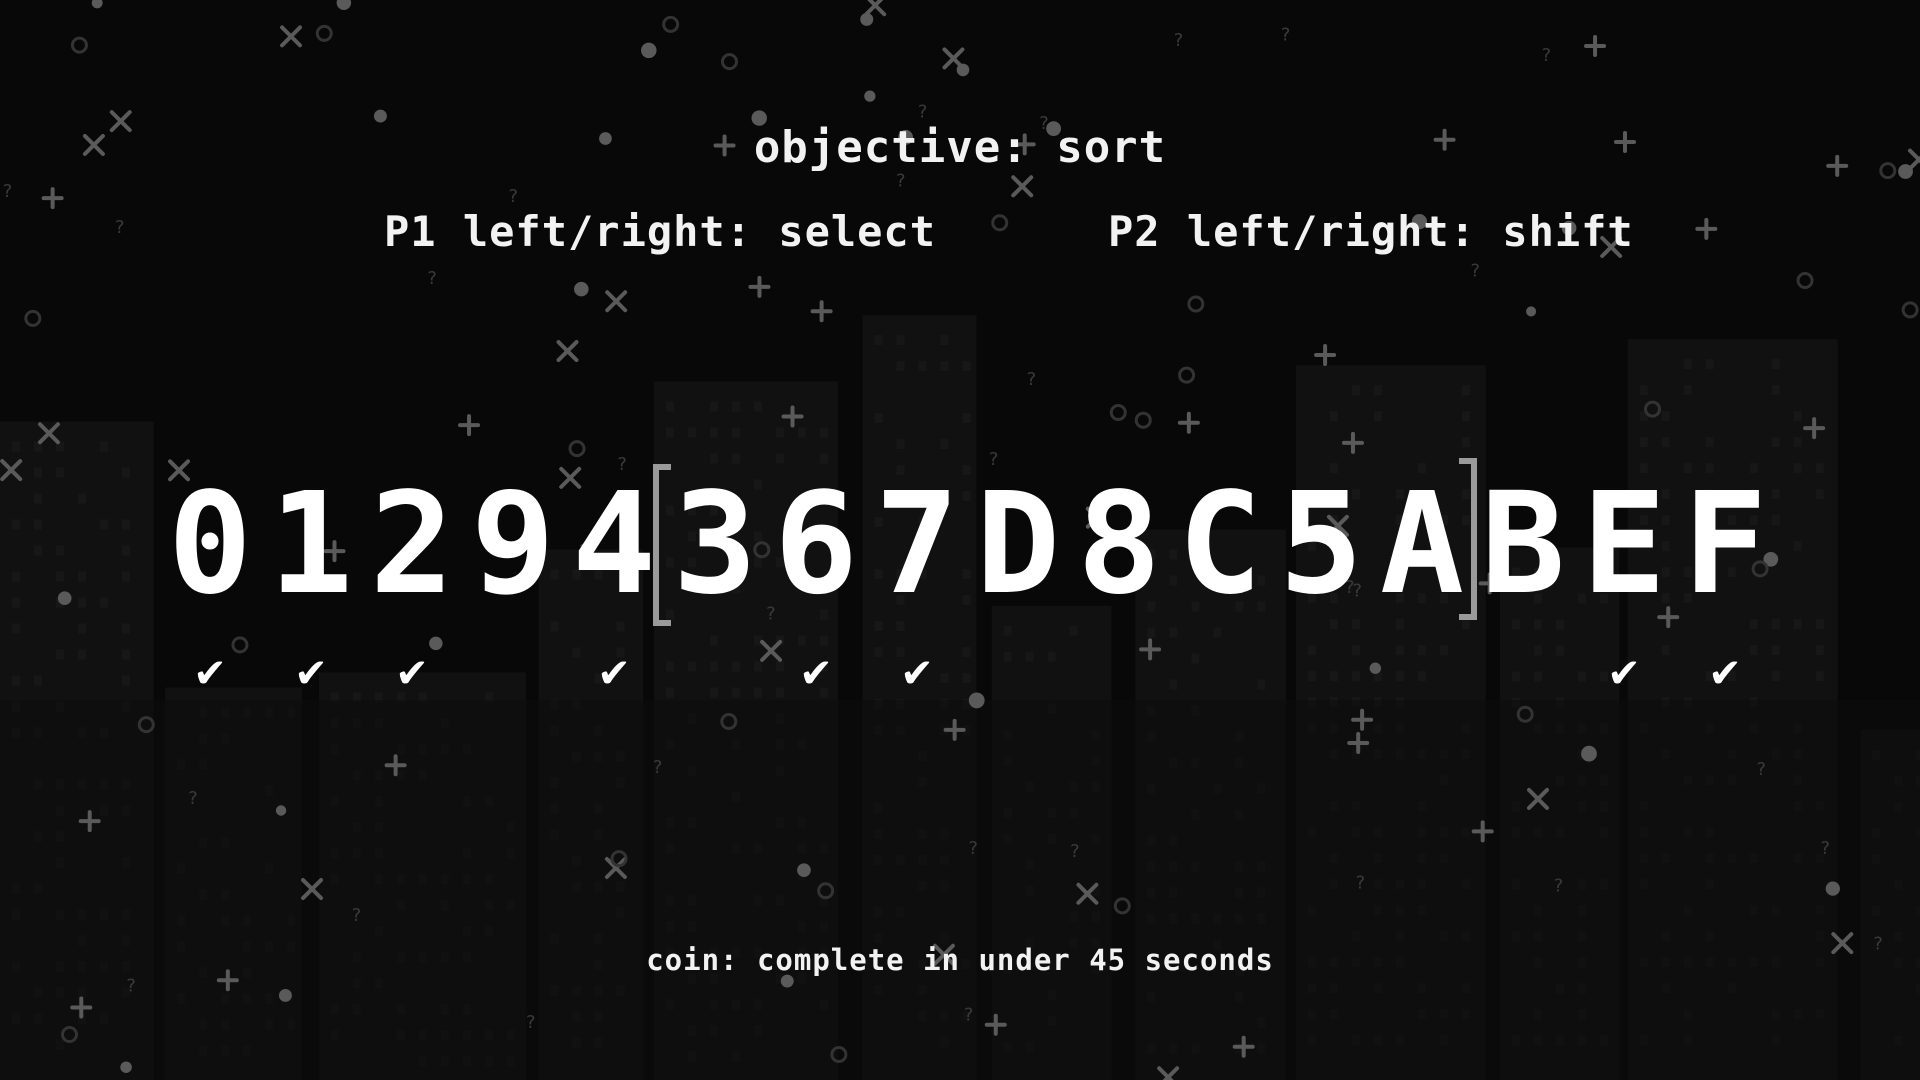 This screenshot has height=1080, width=1920. I want to click on p2-controls-hint: P2 left/right: shift, so click(1371, 231).